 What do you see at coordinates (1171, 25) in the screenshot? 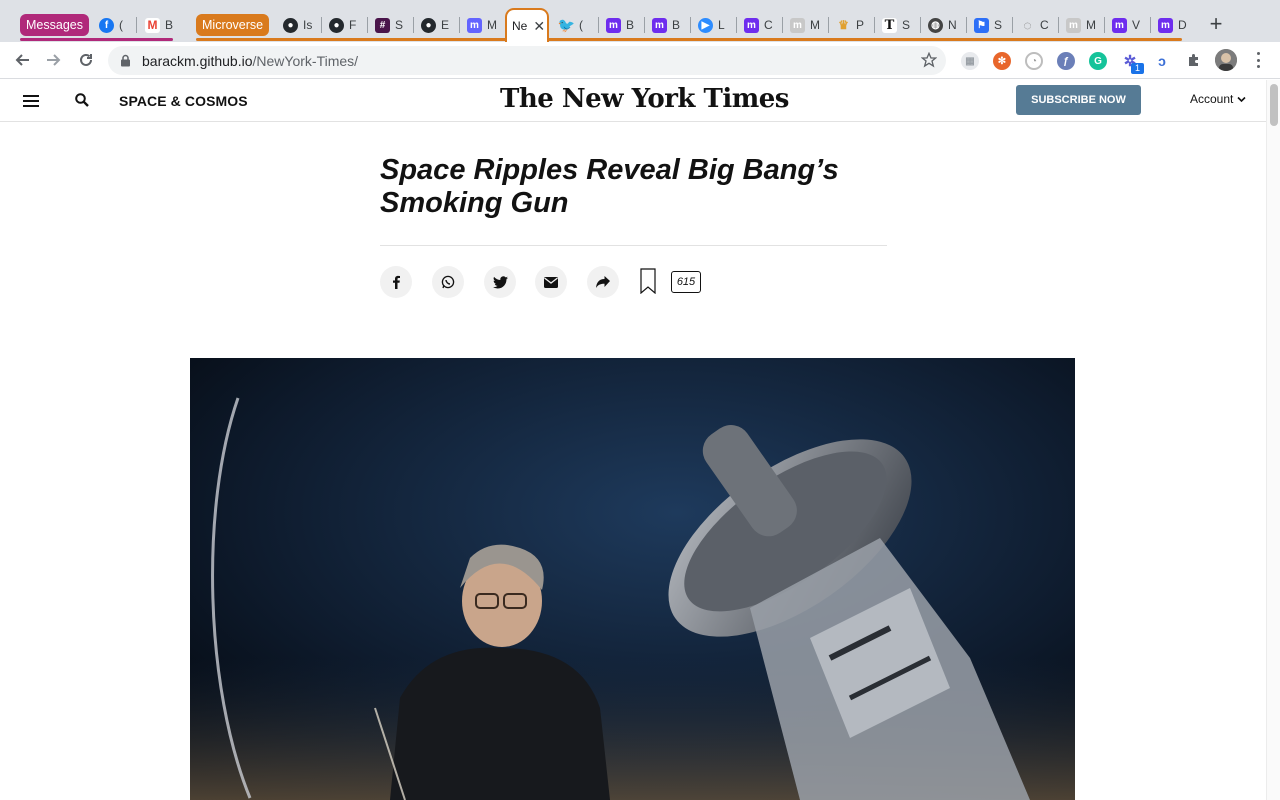
I see `tab: m D` at bounding box center [1171, 25].